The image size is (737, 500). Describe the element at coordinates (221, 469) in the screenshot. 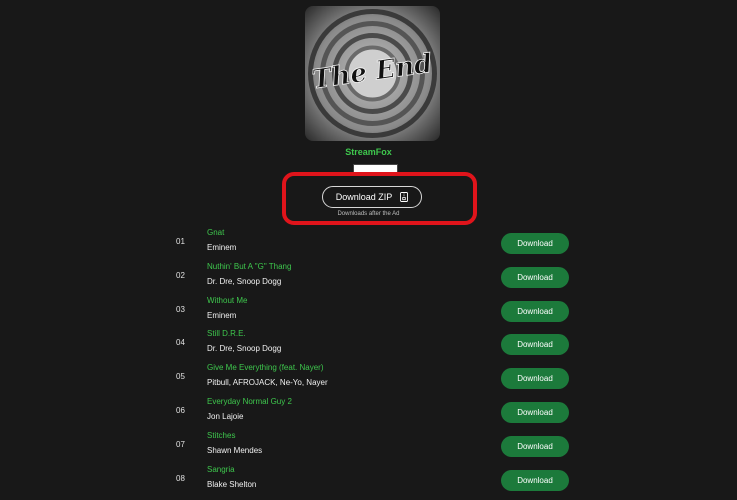

I see `track-title: Sangria` at that location.